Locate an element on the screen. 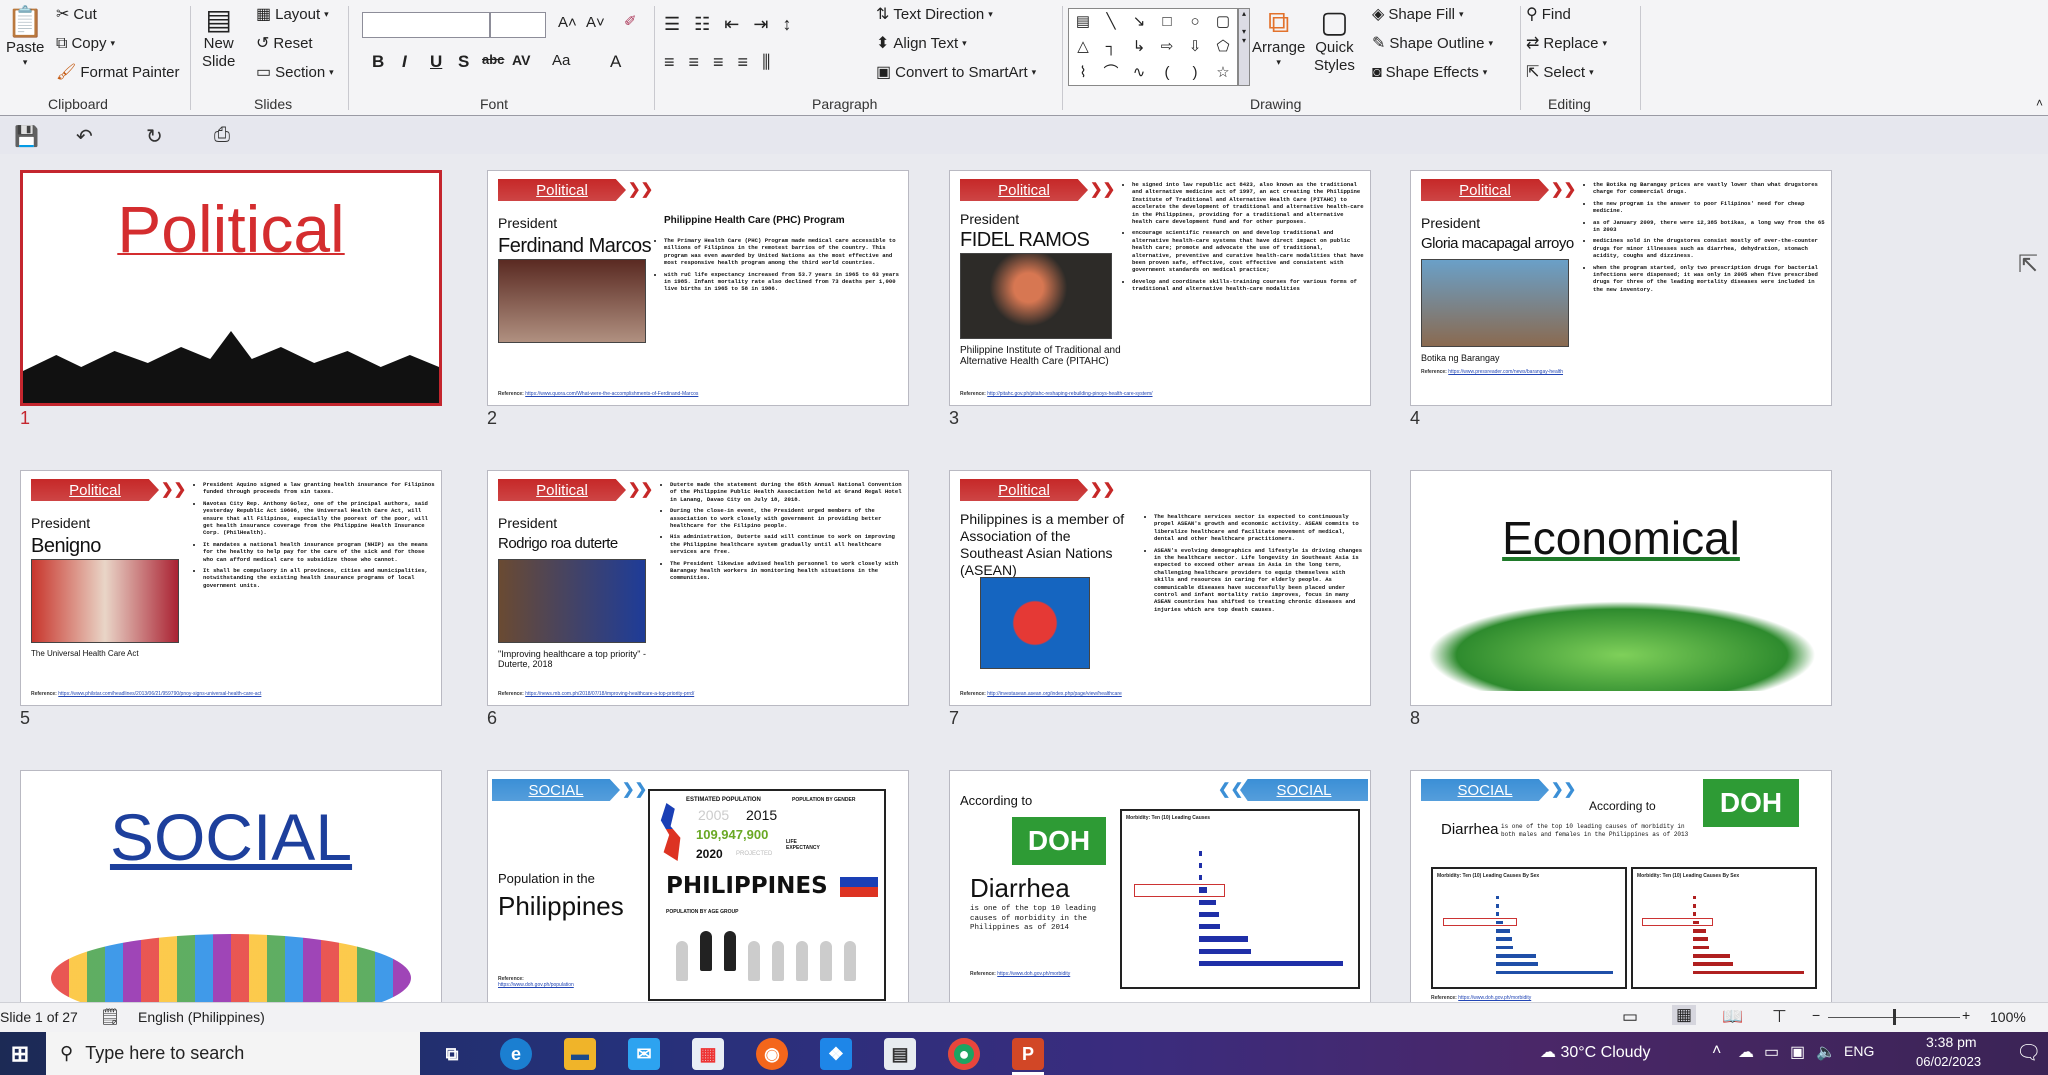 The width and height of the screenshot is (2048, 1075). show-hidden-icons: ˄ is located at coordinates (1716, 1051).